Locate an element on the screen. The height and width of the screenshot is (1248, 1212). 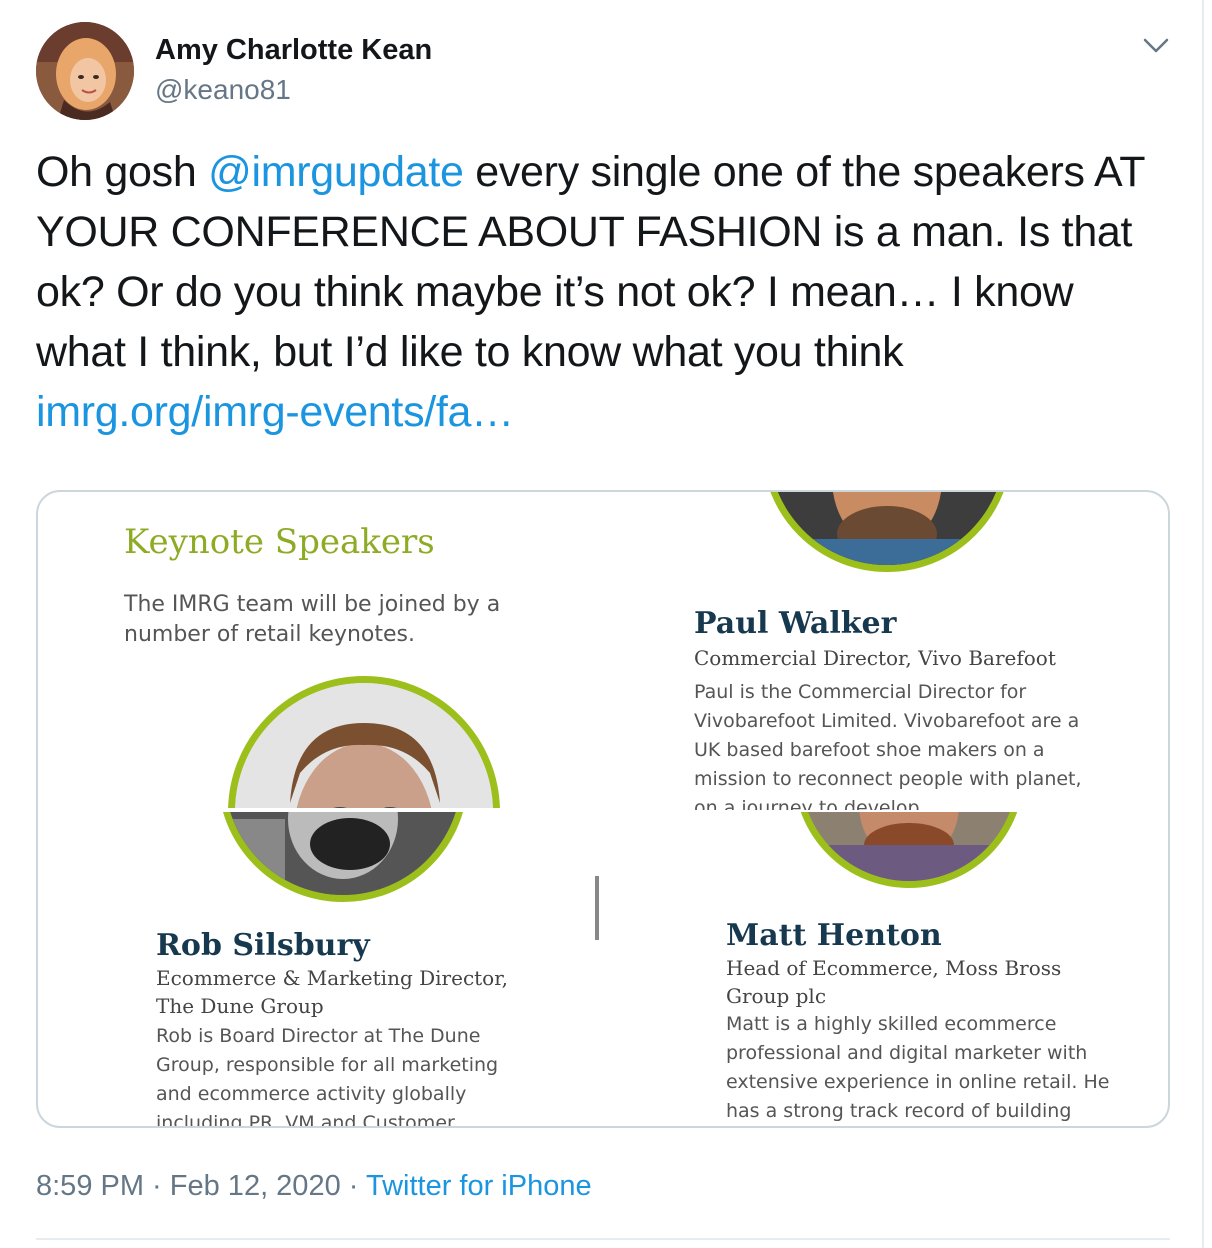
speaker-name: Matt Henton is located at coordinates (834, 935).